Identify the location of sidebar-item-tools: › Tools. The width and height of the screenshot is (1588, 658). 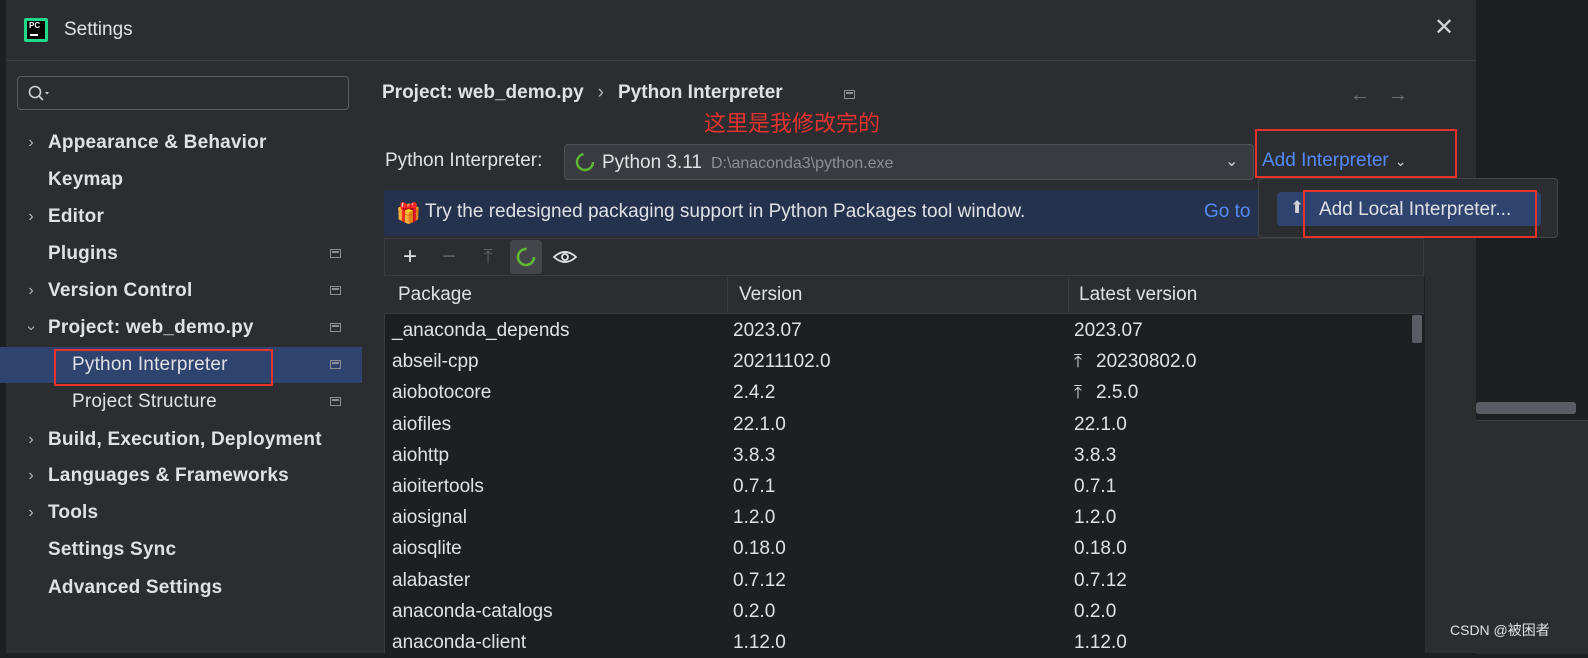
(181, 513).